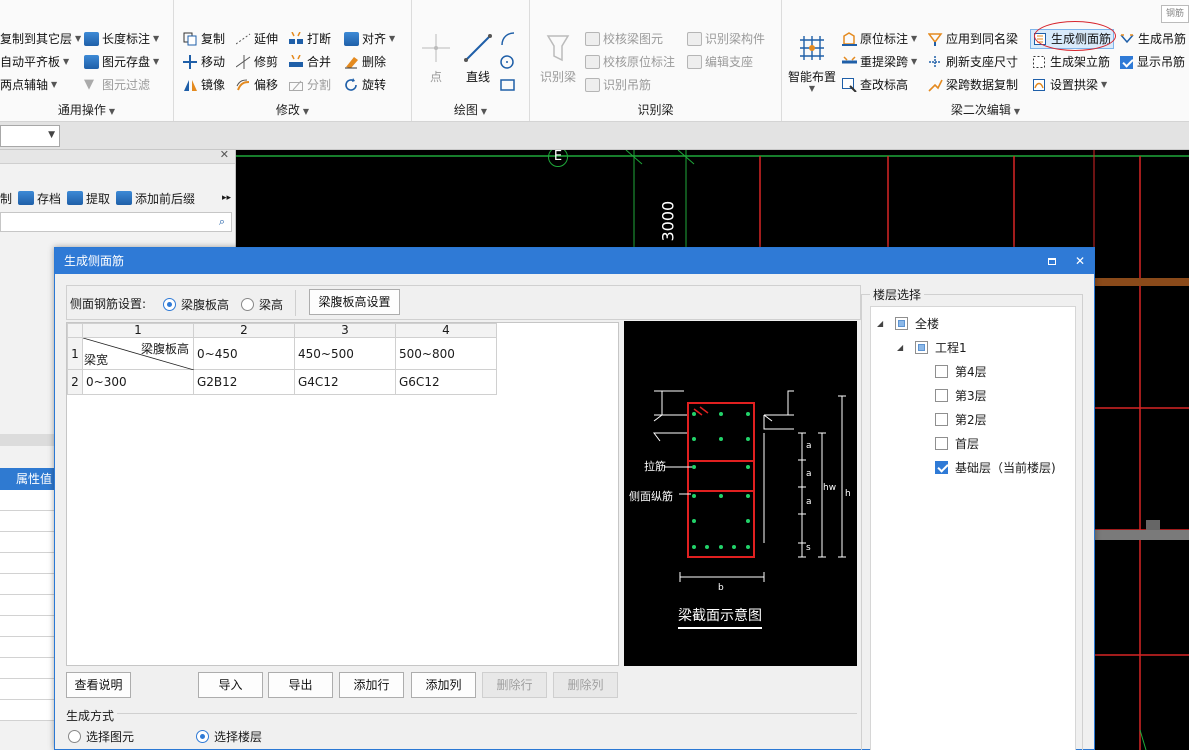 The width and height of the screenshot is (1189, 750). I want to click on panel-search-input: ⌕, so click(116, 222).